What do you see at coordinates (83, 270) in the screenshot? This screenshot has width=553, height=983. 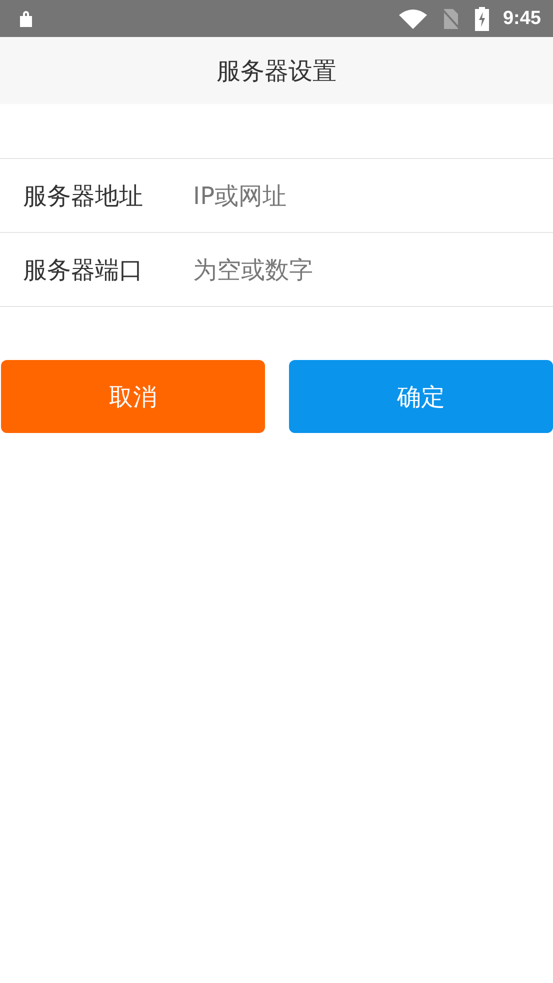 I see `field-label: 服务器端口` at bounding box center [83, 270].